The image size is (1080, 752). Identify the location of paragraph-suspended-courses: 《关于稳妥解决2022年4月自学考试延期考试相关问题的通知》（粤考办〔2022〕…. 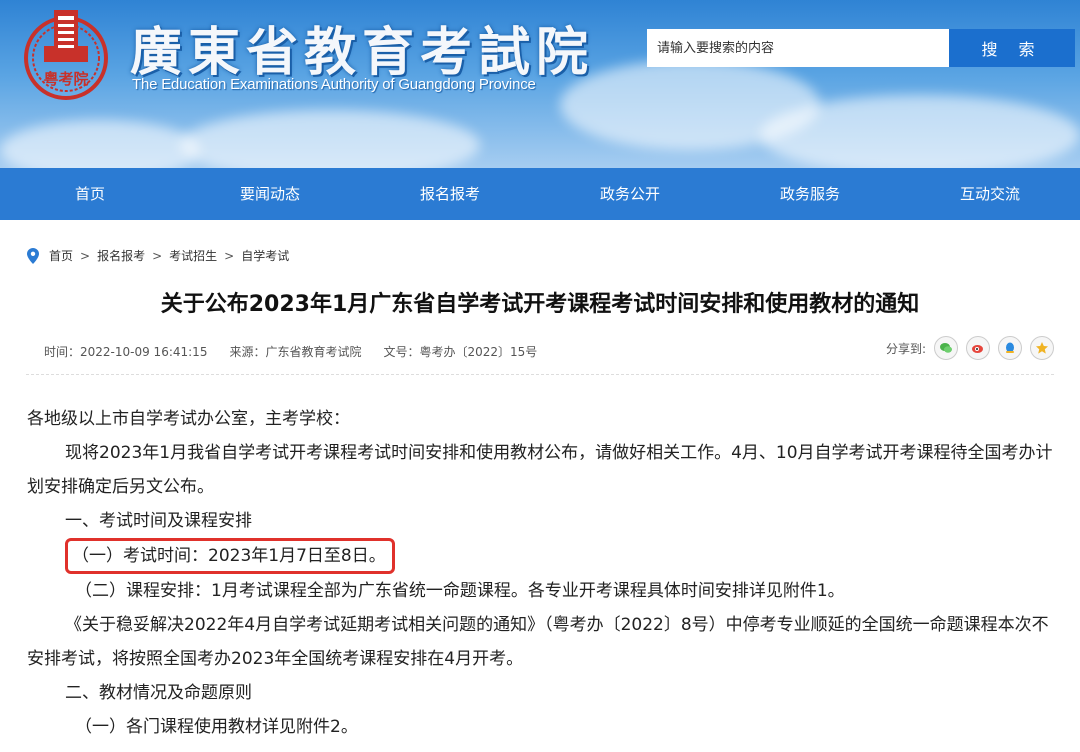
(538, 642).